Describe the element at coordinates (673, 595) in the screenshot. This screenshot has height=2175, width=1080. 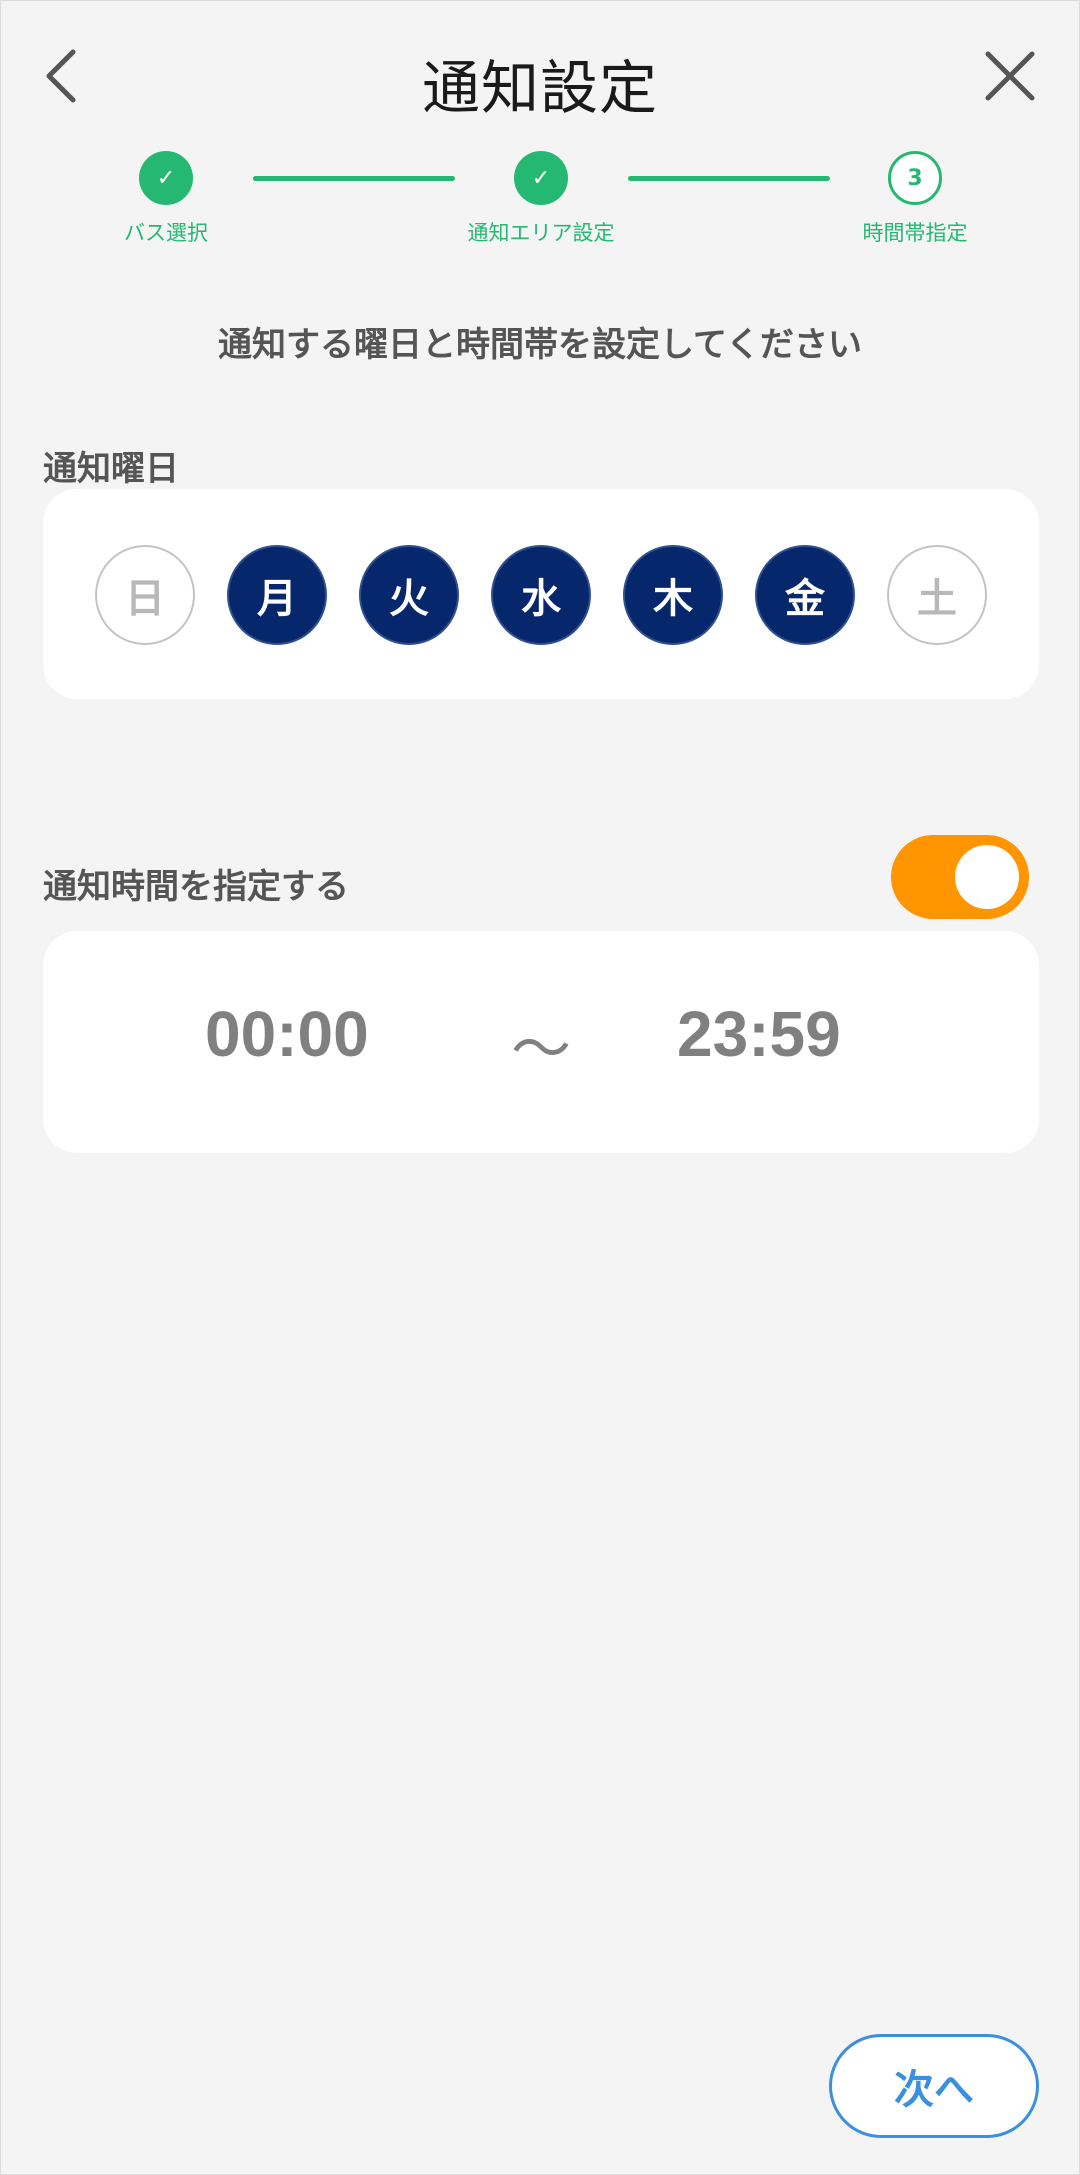
I see `day-toggle-thursday: 木` at that location.